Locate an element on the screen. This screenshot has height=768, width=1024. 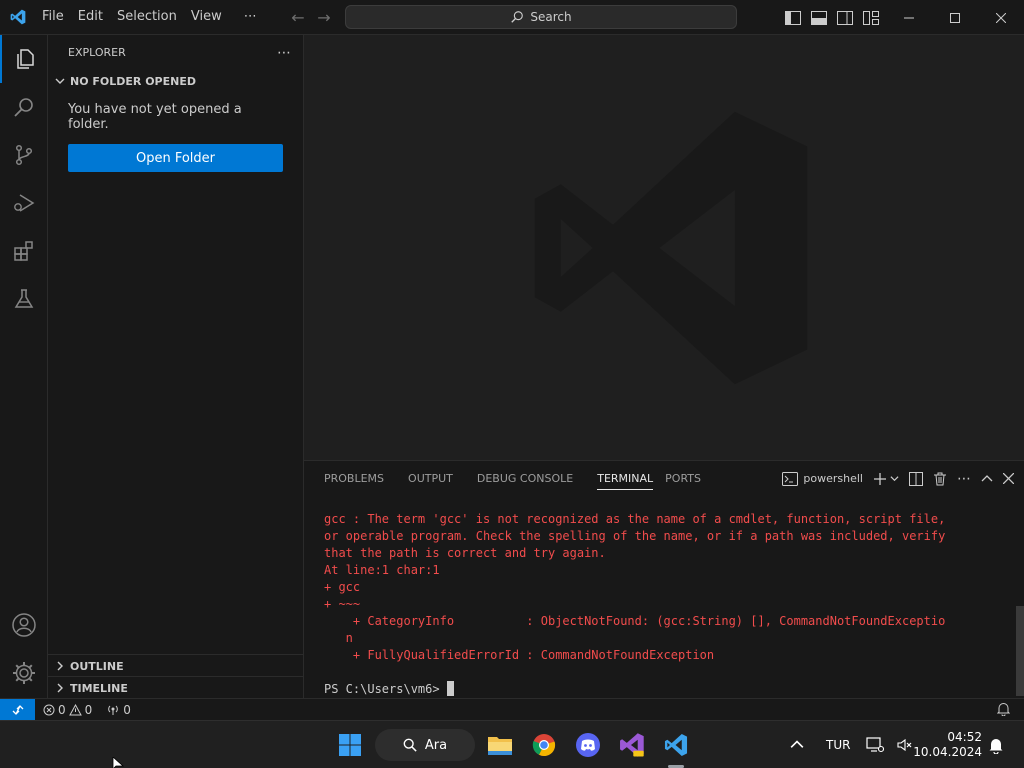
close-button is located at coordinates (1001, 17).